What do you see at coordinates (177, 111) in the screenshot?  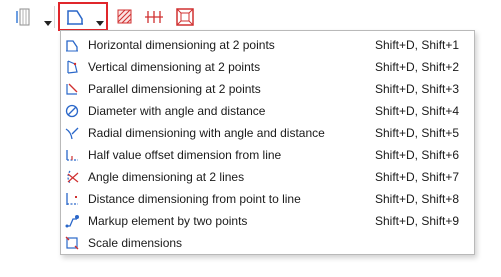 I see `menu-item-label: Diameter with angle and distance` at bounding box center [177, 111].